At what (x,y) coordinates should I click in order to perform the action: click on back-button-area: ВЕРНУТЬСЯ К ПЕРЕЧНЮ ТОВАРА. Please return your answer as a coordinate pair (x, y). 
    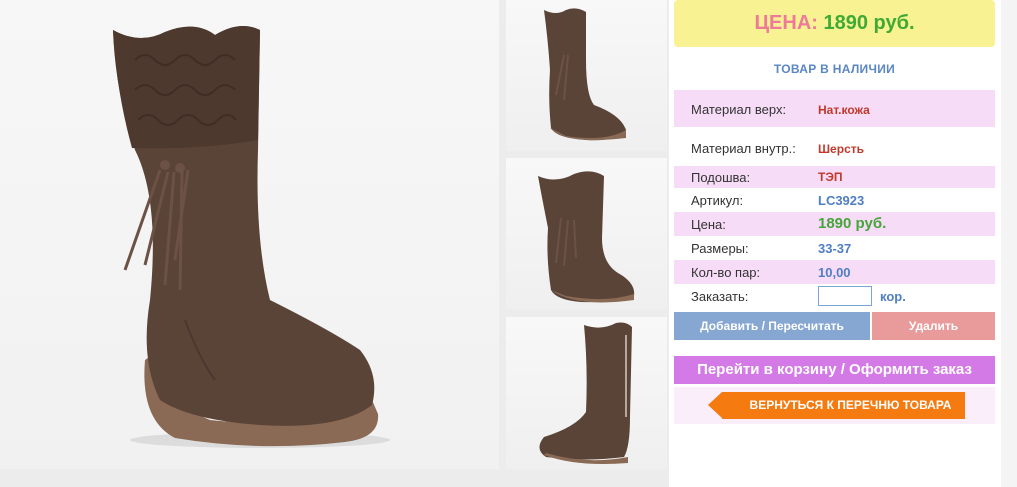
    Looking at the image, I should click on (834, 405).